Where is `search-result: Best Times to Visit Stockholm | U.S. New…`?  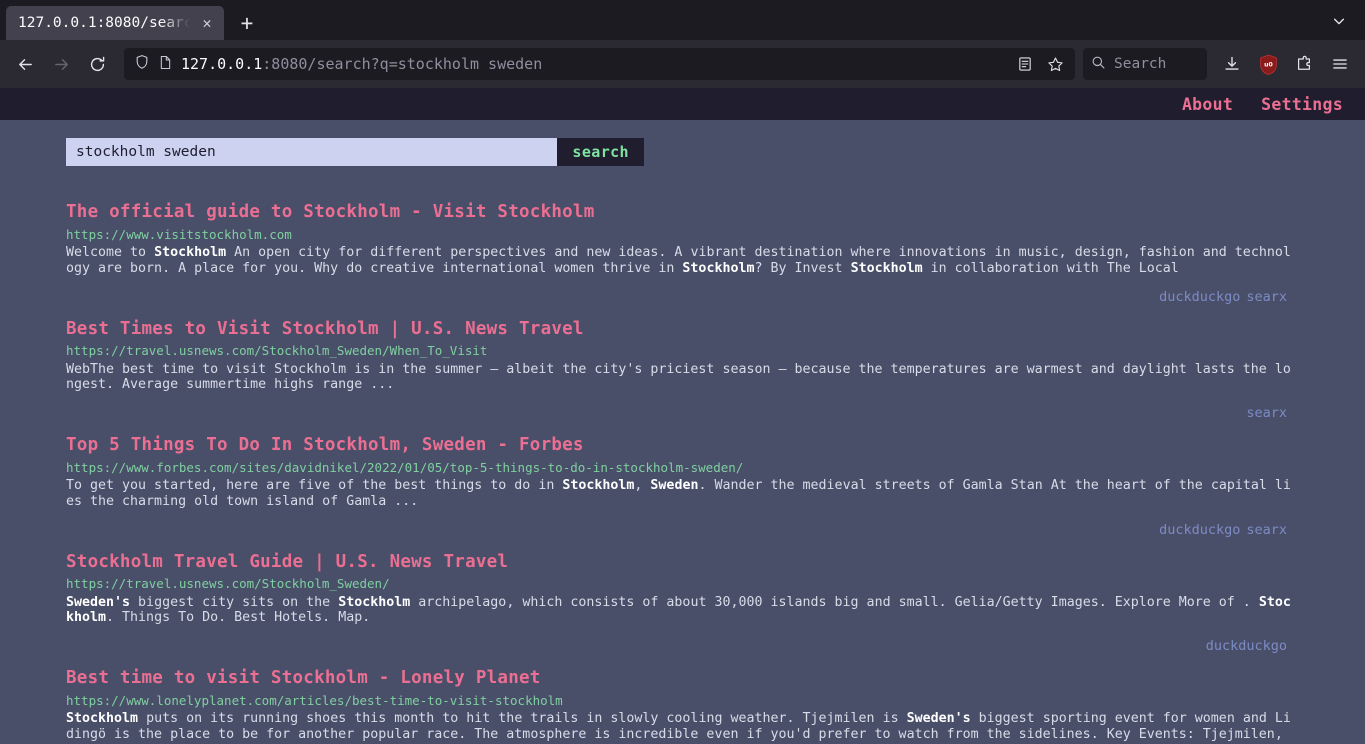
search-result: Best Times to Visit Stockholm | U.S. New… is located at coordinates (682, 370).